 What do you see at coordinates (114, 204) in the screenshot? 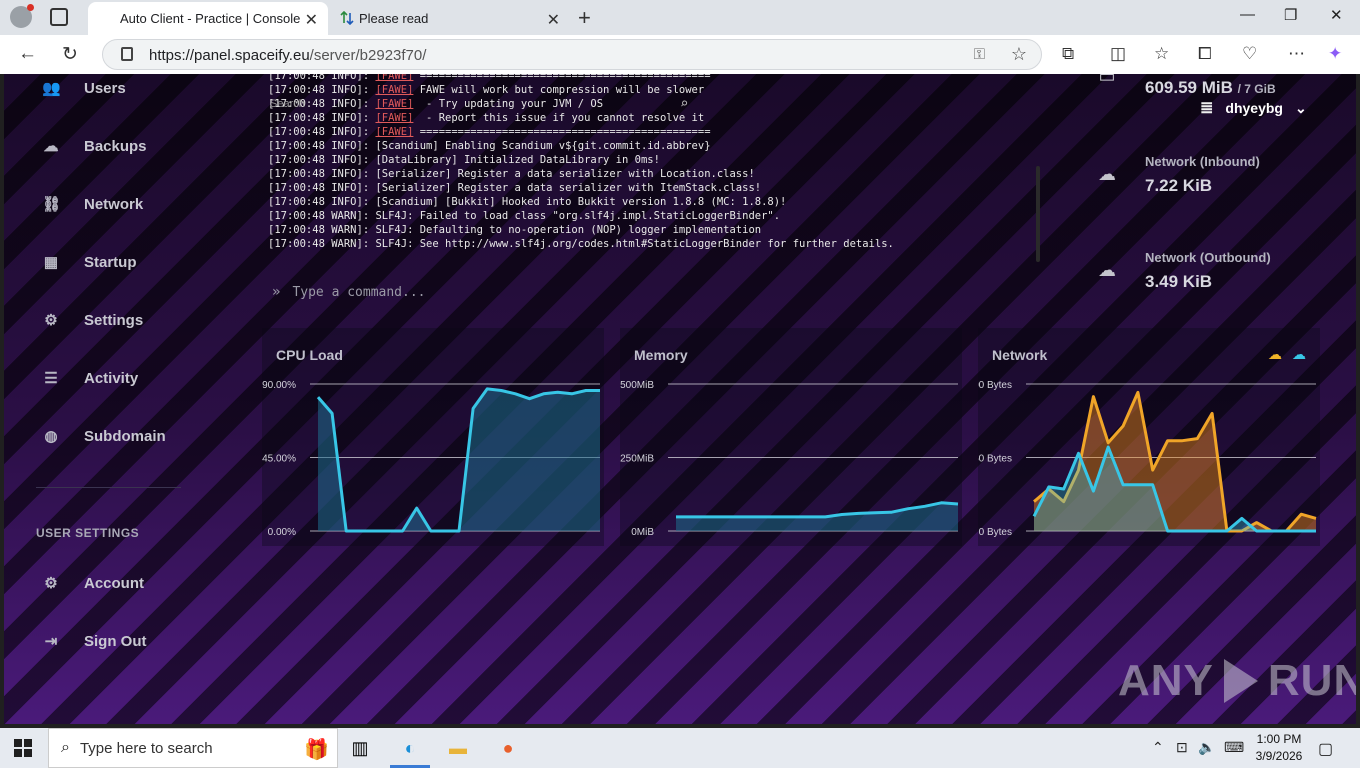
I see `sidebar-item-label: Network` at bounding box center [114, 204].